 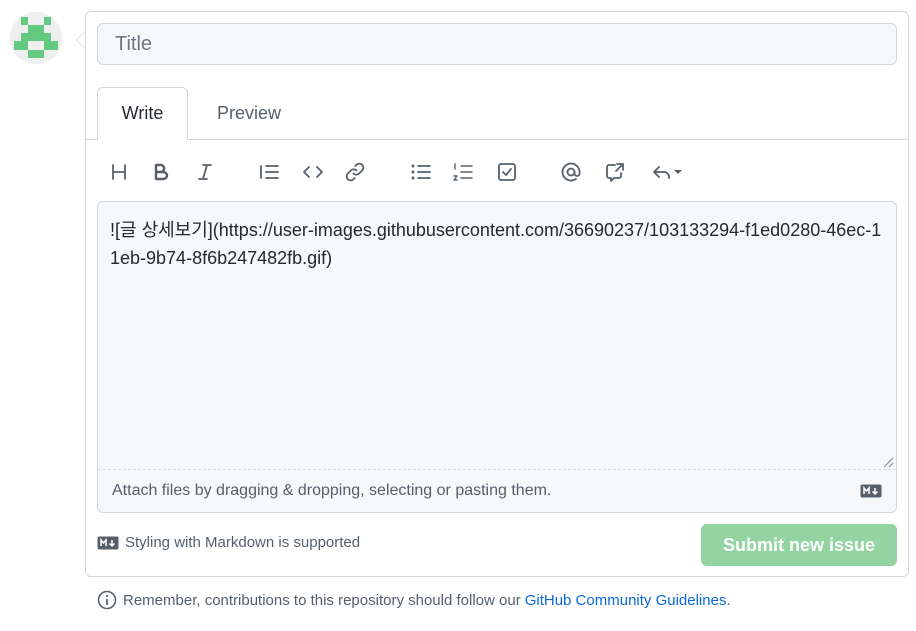 What do you see at coordinates (888, 462) in the screenshot?
I see `resize-handle-icon` at bounding box center [888, 462].